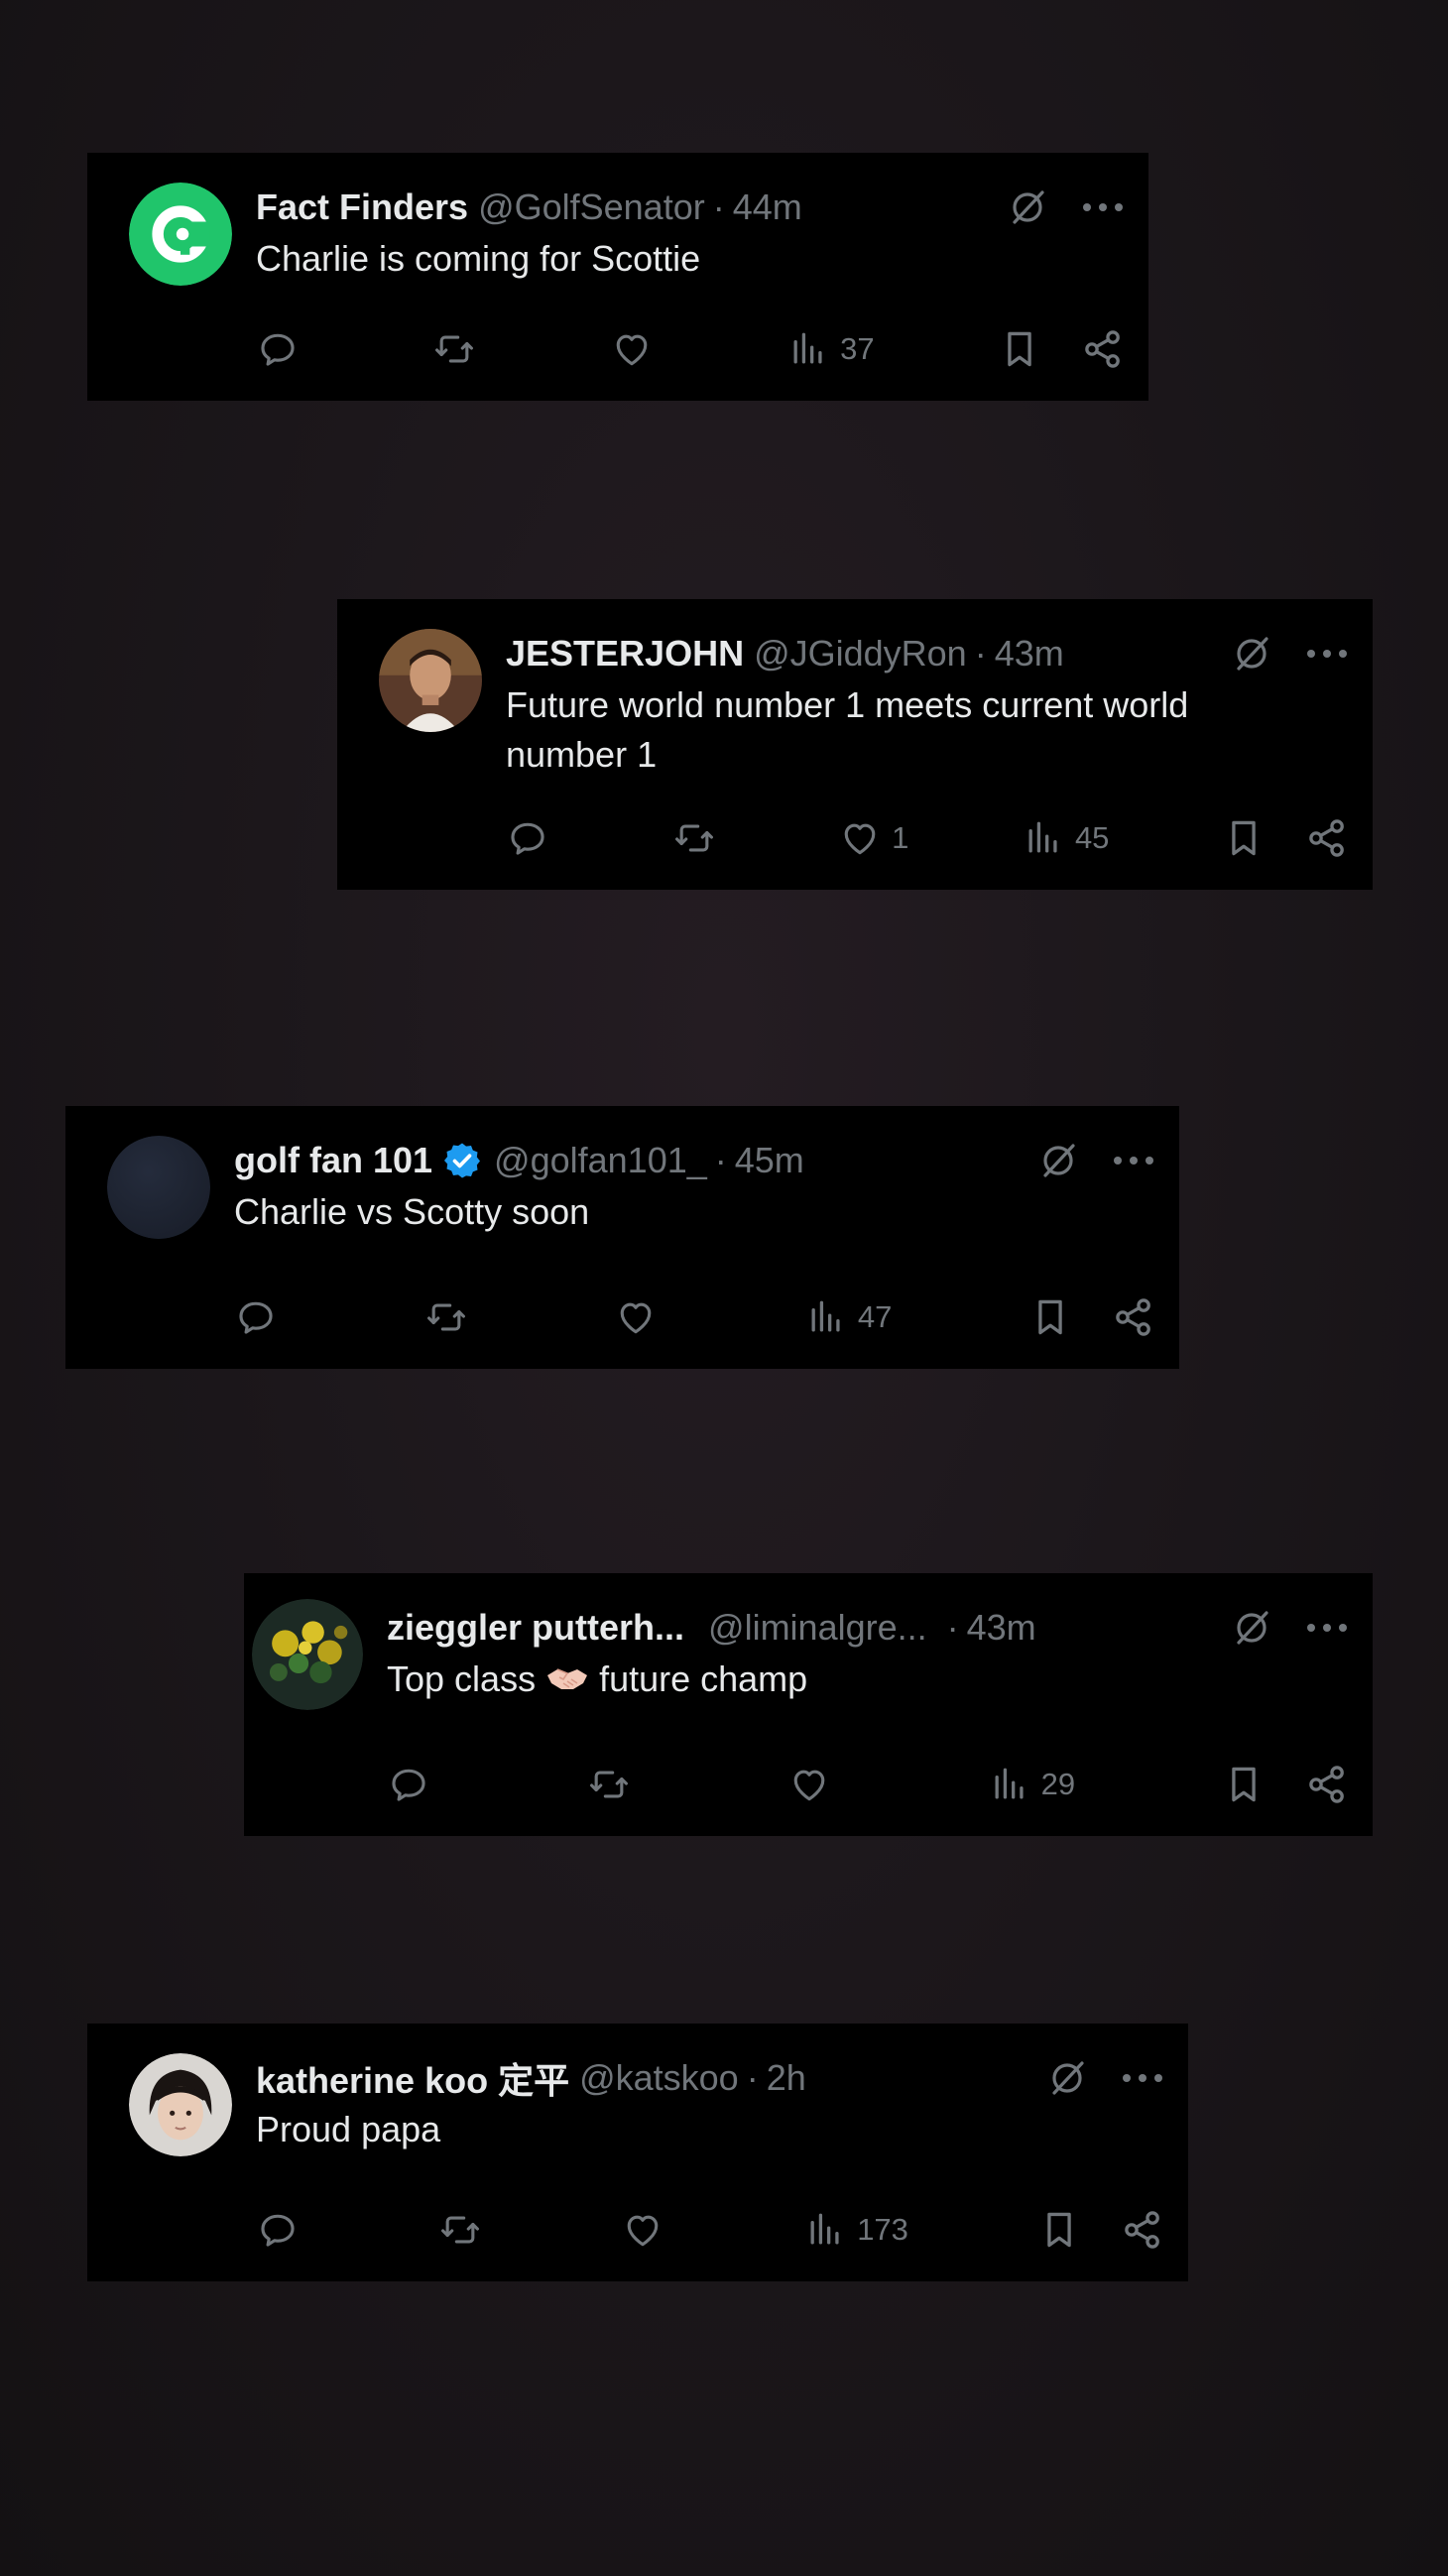  What do you see at coordinates (625, 654) in the screenshot?
I see `author-name: JESTERJOHN` at bounding box center [625, 654].